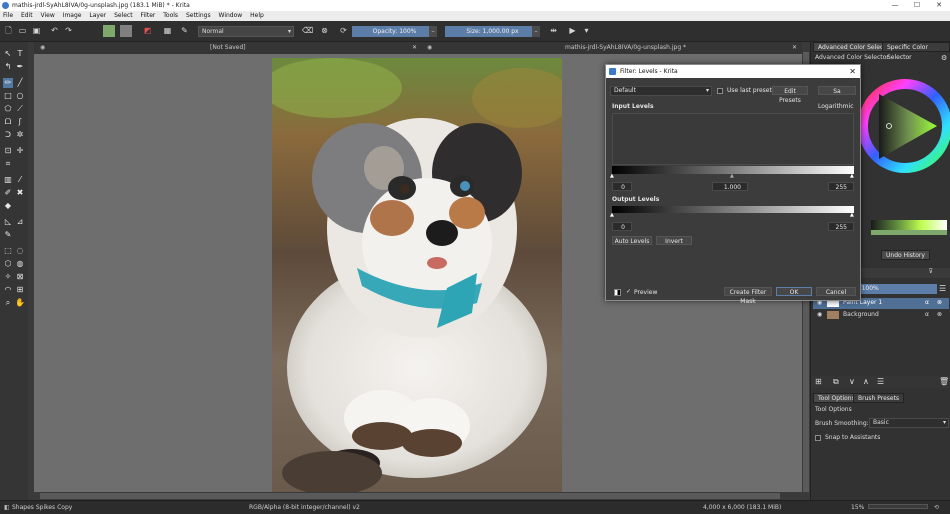  What do you see at coordinates (48, 16) in the screenshot?
I see `menu-view: View` at bounding box center [48, 16].